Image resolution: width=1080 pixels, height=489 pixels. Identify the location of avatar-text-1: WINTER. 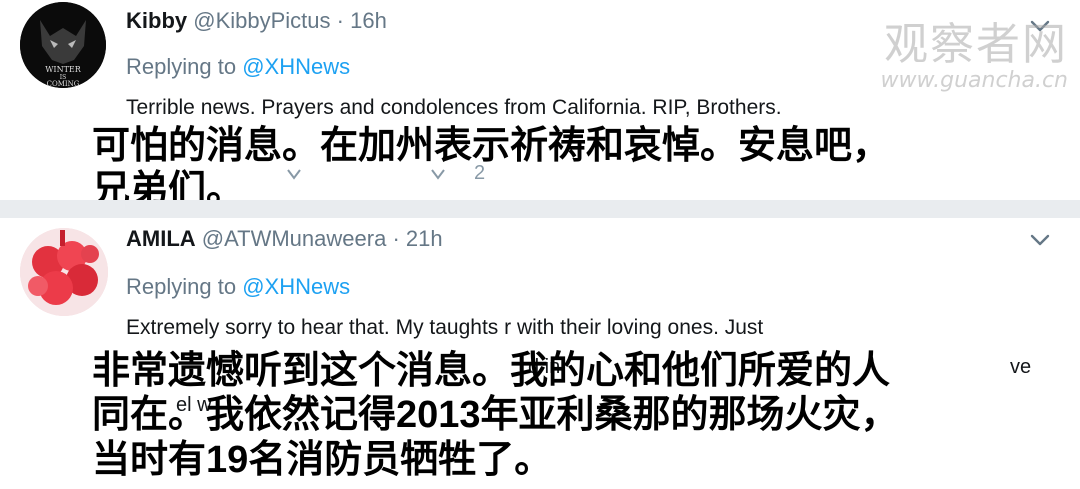
(63, 69).